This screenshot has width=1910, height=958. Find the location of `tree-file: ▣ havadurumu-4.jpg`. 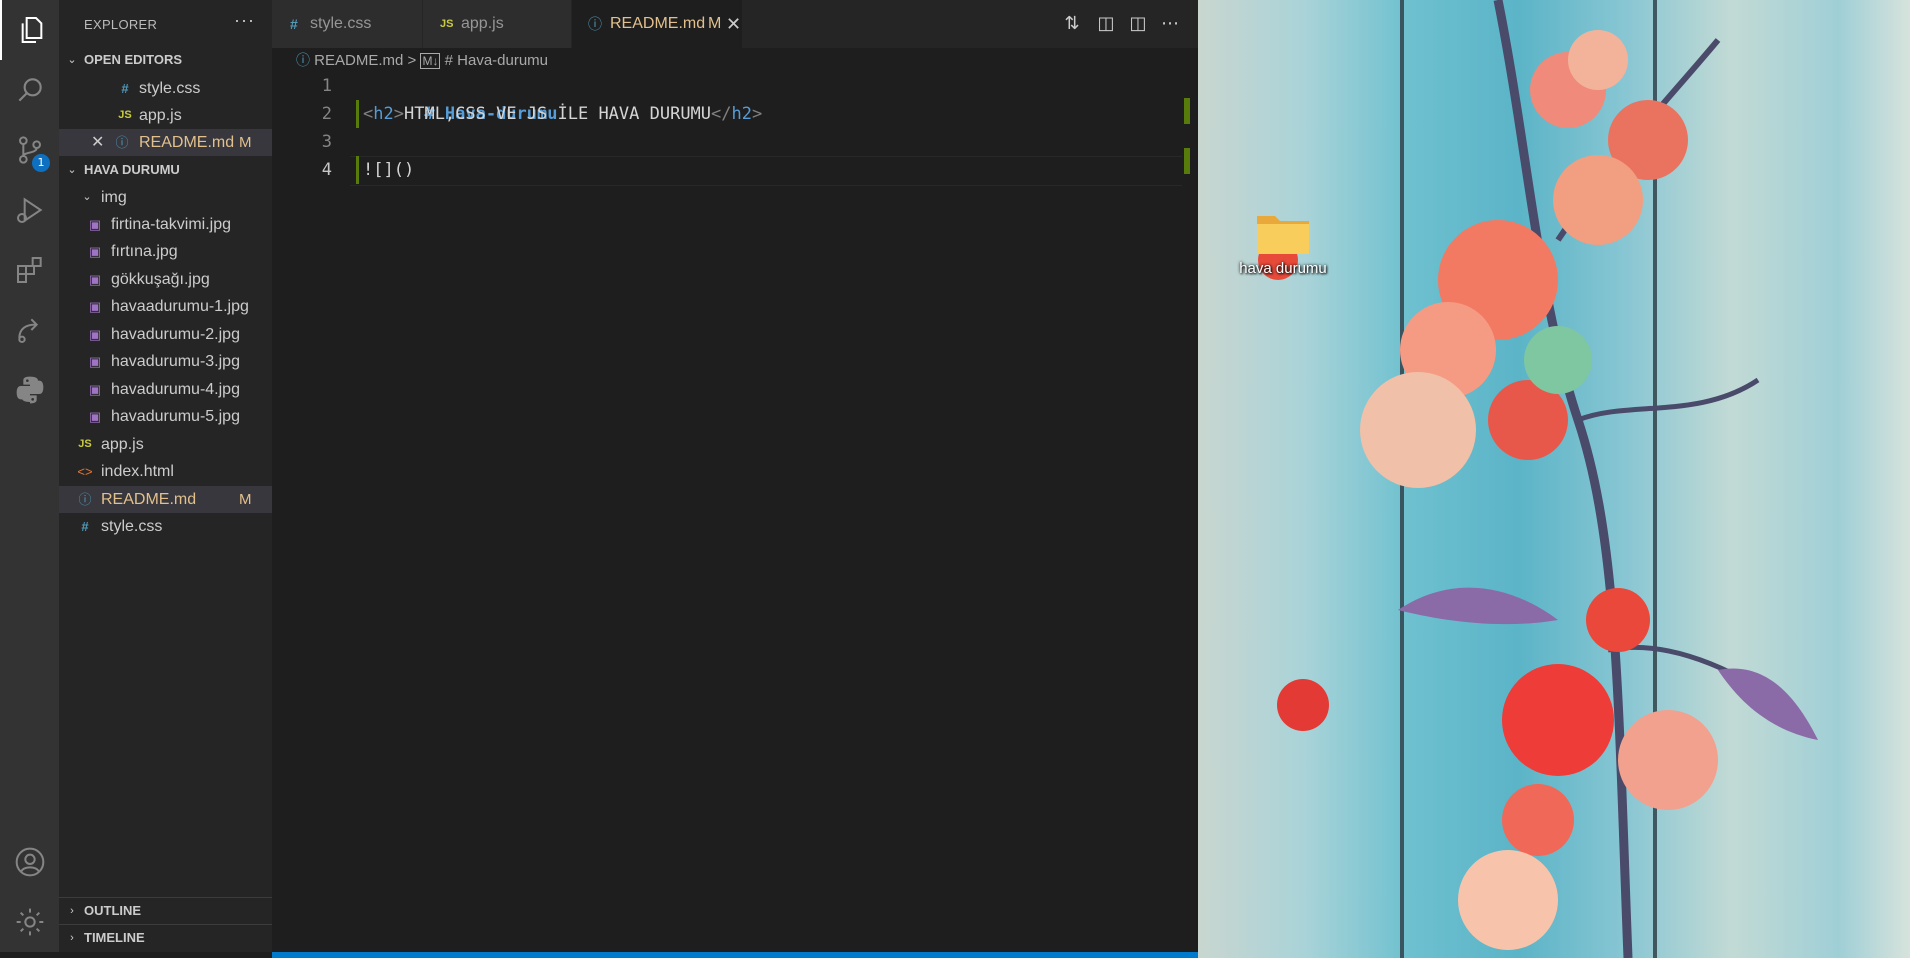

tree-file: ▣ havadurumu-4.jpg is located at coordinates (165, 389).